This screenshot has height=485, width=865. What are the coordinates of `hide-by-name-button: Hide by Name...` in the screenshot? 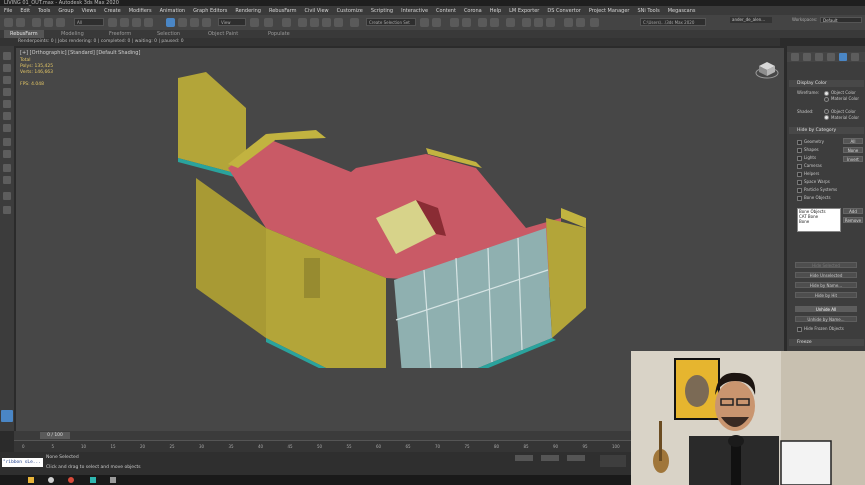 It's located at (826, 285).